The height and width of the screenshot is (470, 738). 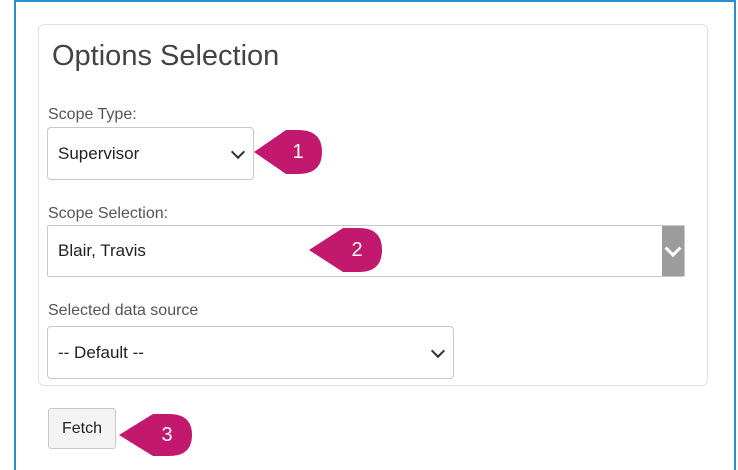 I want to click on fetch-button: Fetch, so click(x=82, y=428).